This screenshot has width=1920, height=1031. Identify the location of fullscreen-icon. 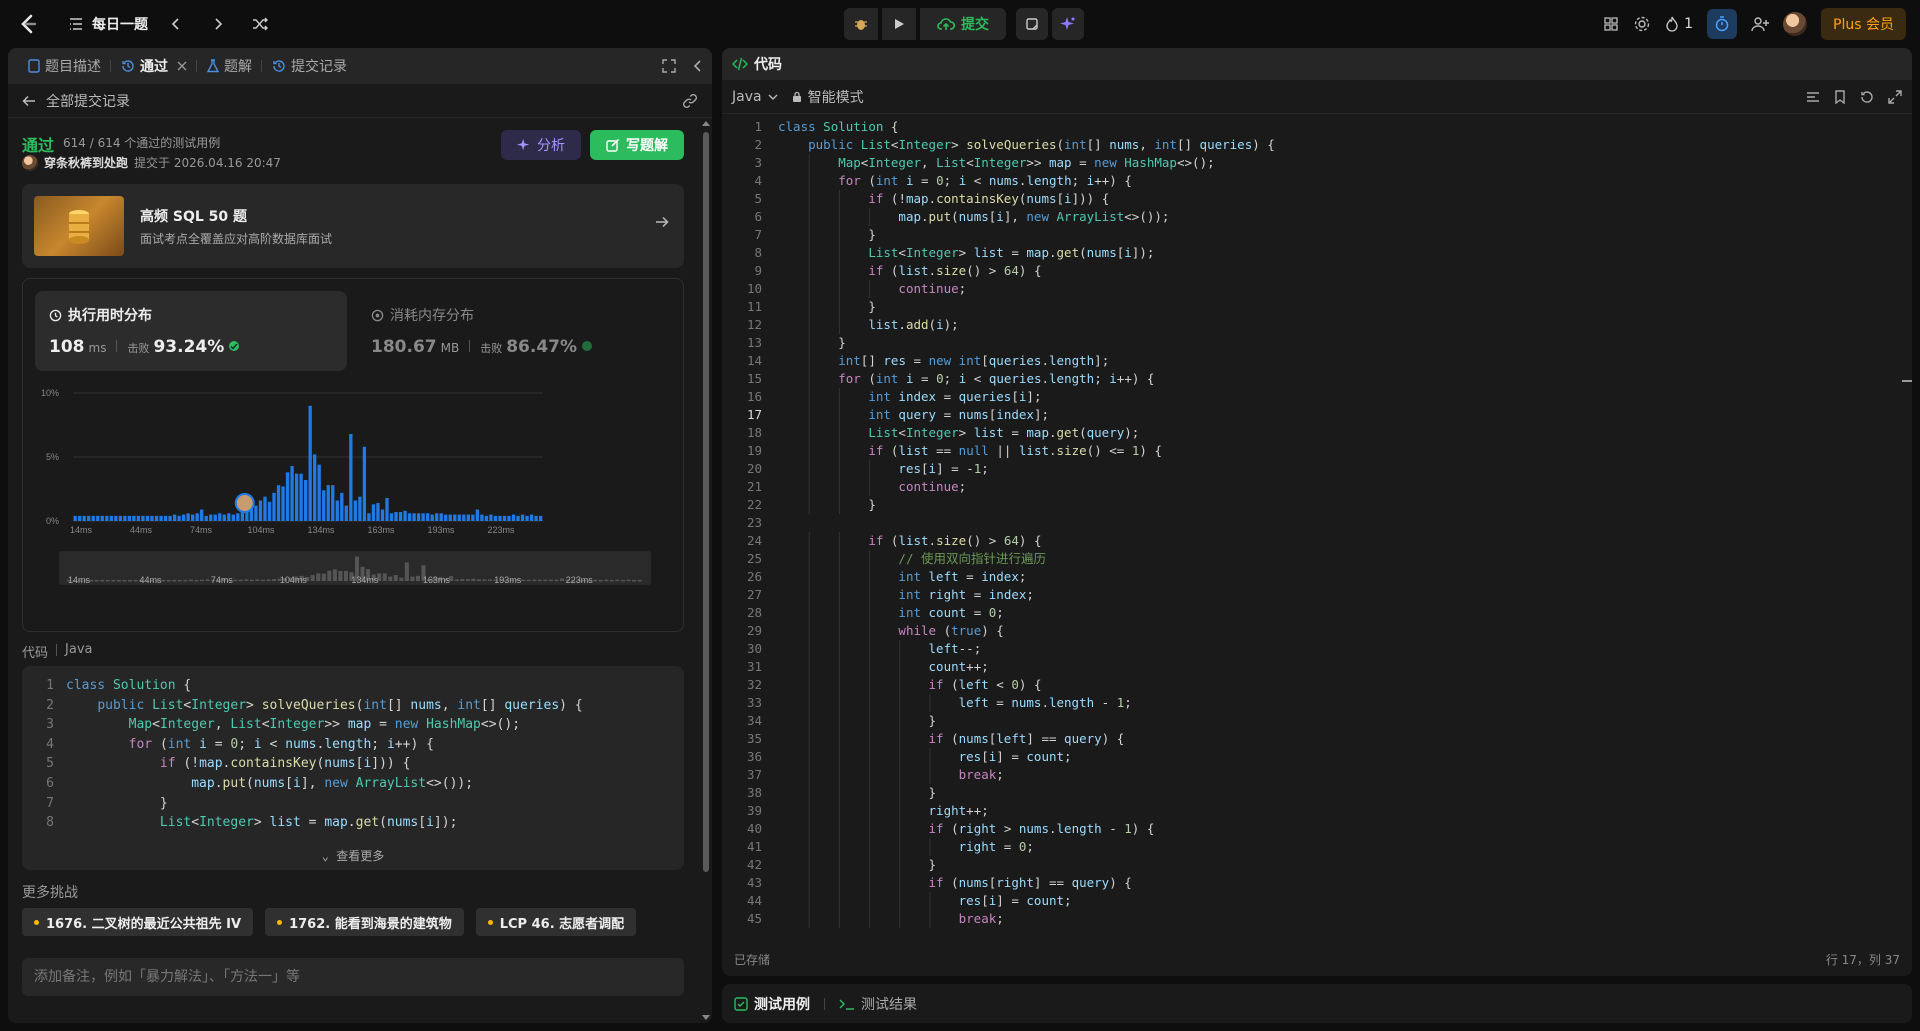
(1895, 96).